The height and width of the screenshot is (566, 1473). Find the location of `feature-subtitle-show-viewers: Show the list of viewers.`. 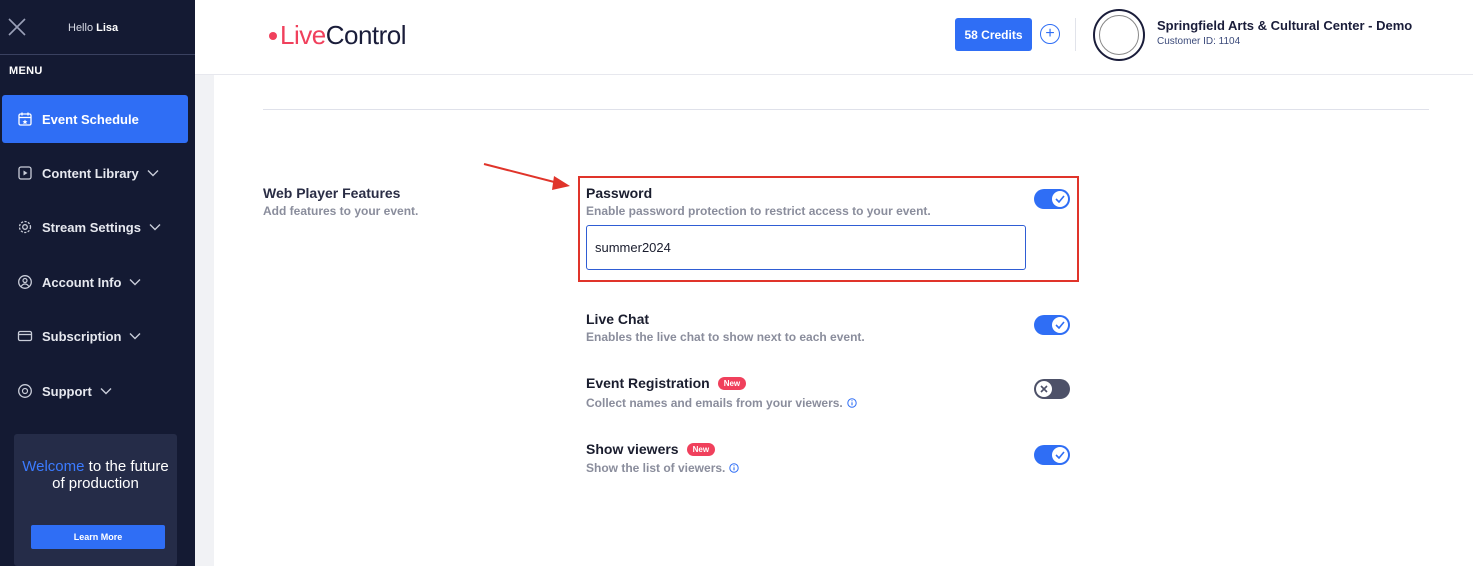

feature-subtitle-show-viewers: Show the list of viewers. is located at coordinates (663, 468).